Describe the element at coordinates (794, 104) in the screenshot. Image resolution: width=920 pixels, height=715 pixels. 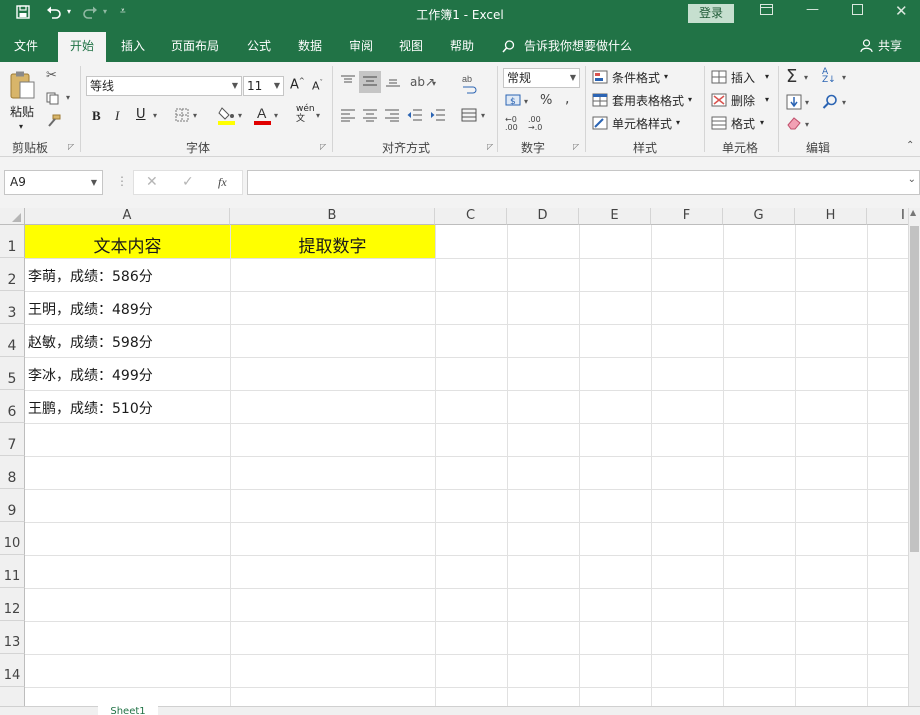
I see `fill-down-icon` at that location.